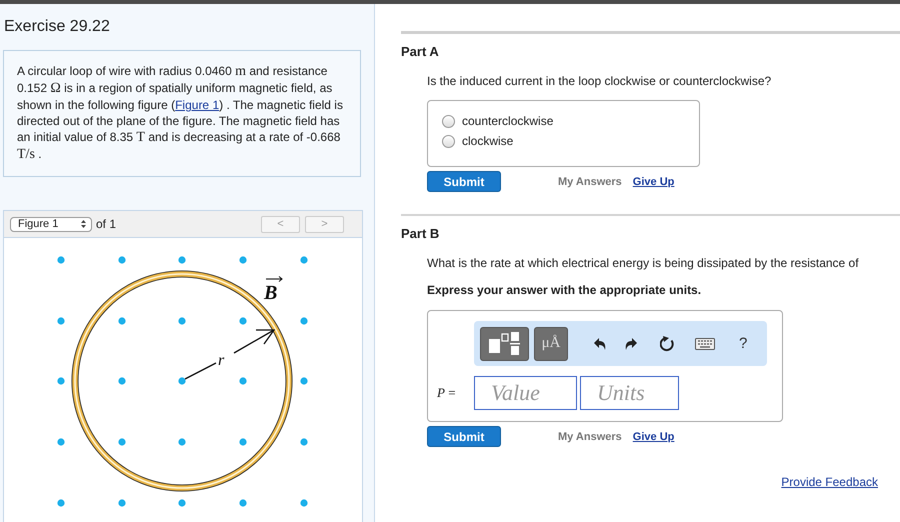 The width and height of the screenshot is (900, 522). What do you see at coordinates (83, 224) in the screenshot?
I see `updown-icon` at bounding box center [83, 224].